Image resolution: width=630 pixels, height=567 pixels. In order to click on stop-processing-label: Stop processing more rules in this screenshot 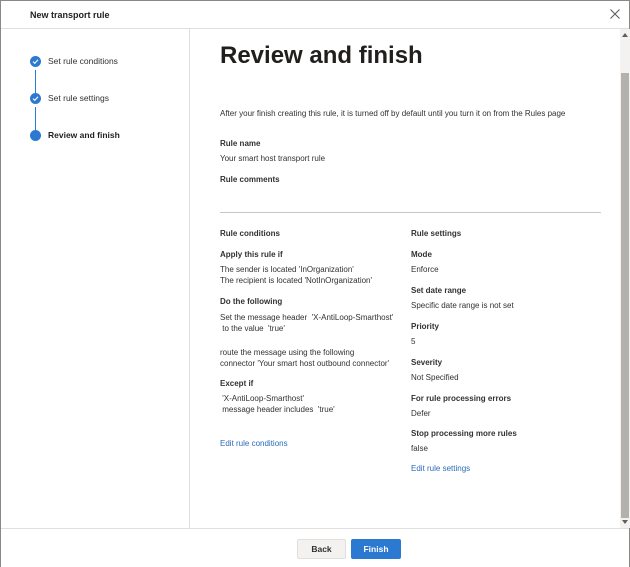, I will do `click(464, 433)`.